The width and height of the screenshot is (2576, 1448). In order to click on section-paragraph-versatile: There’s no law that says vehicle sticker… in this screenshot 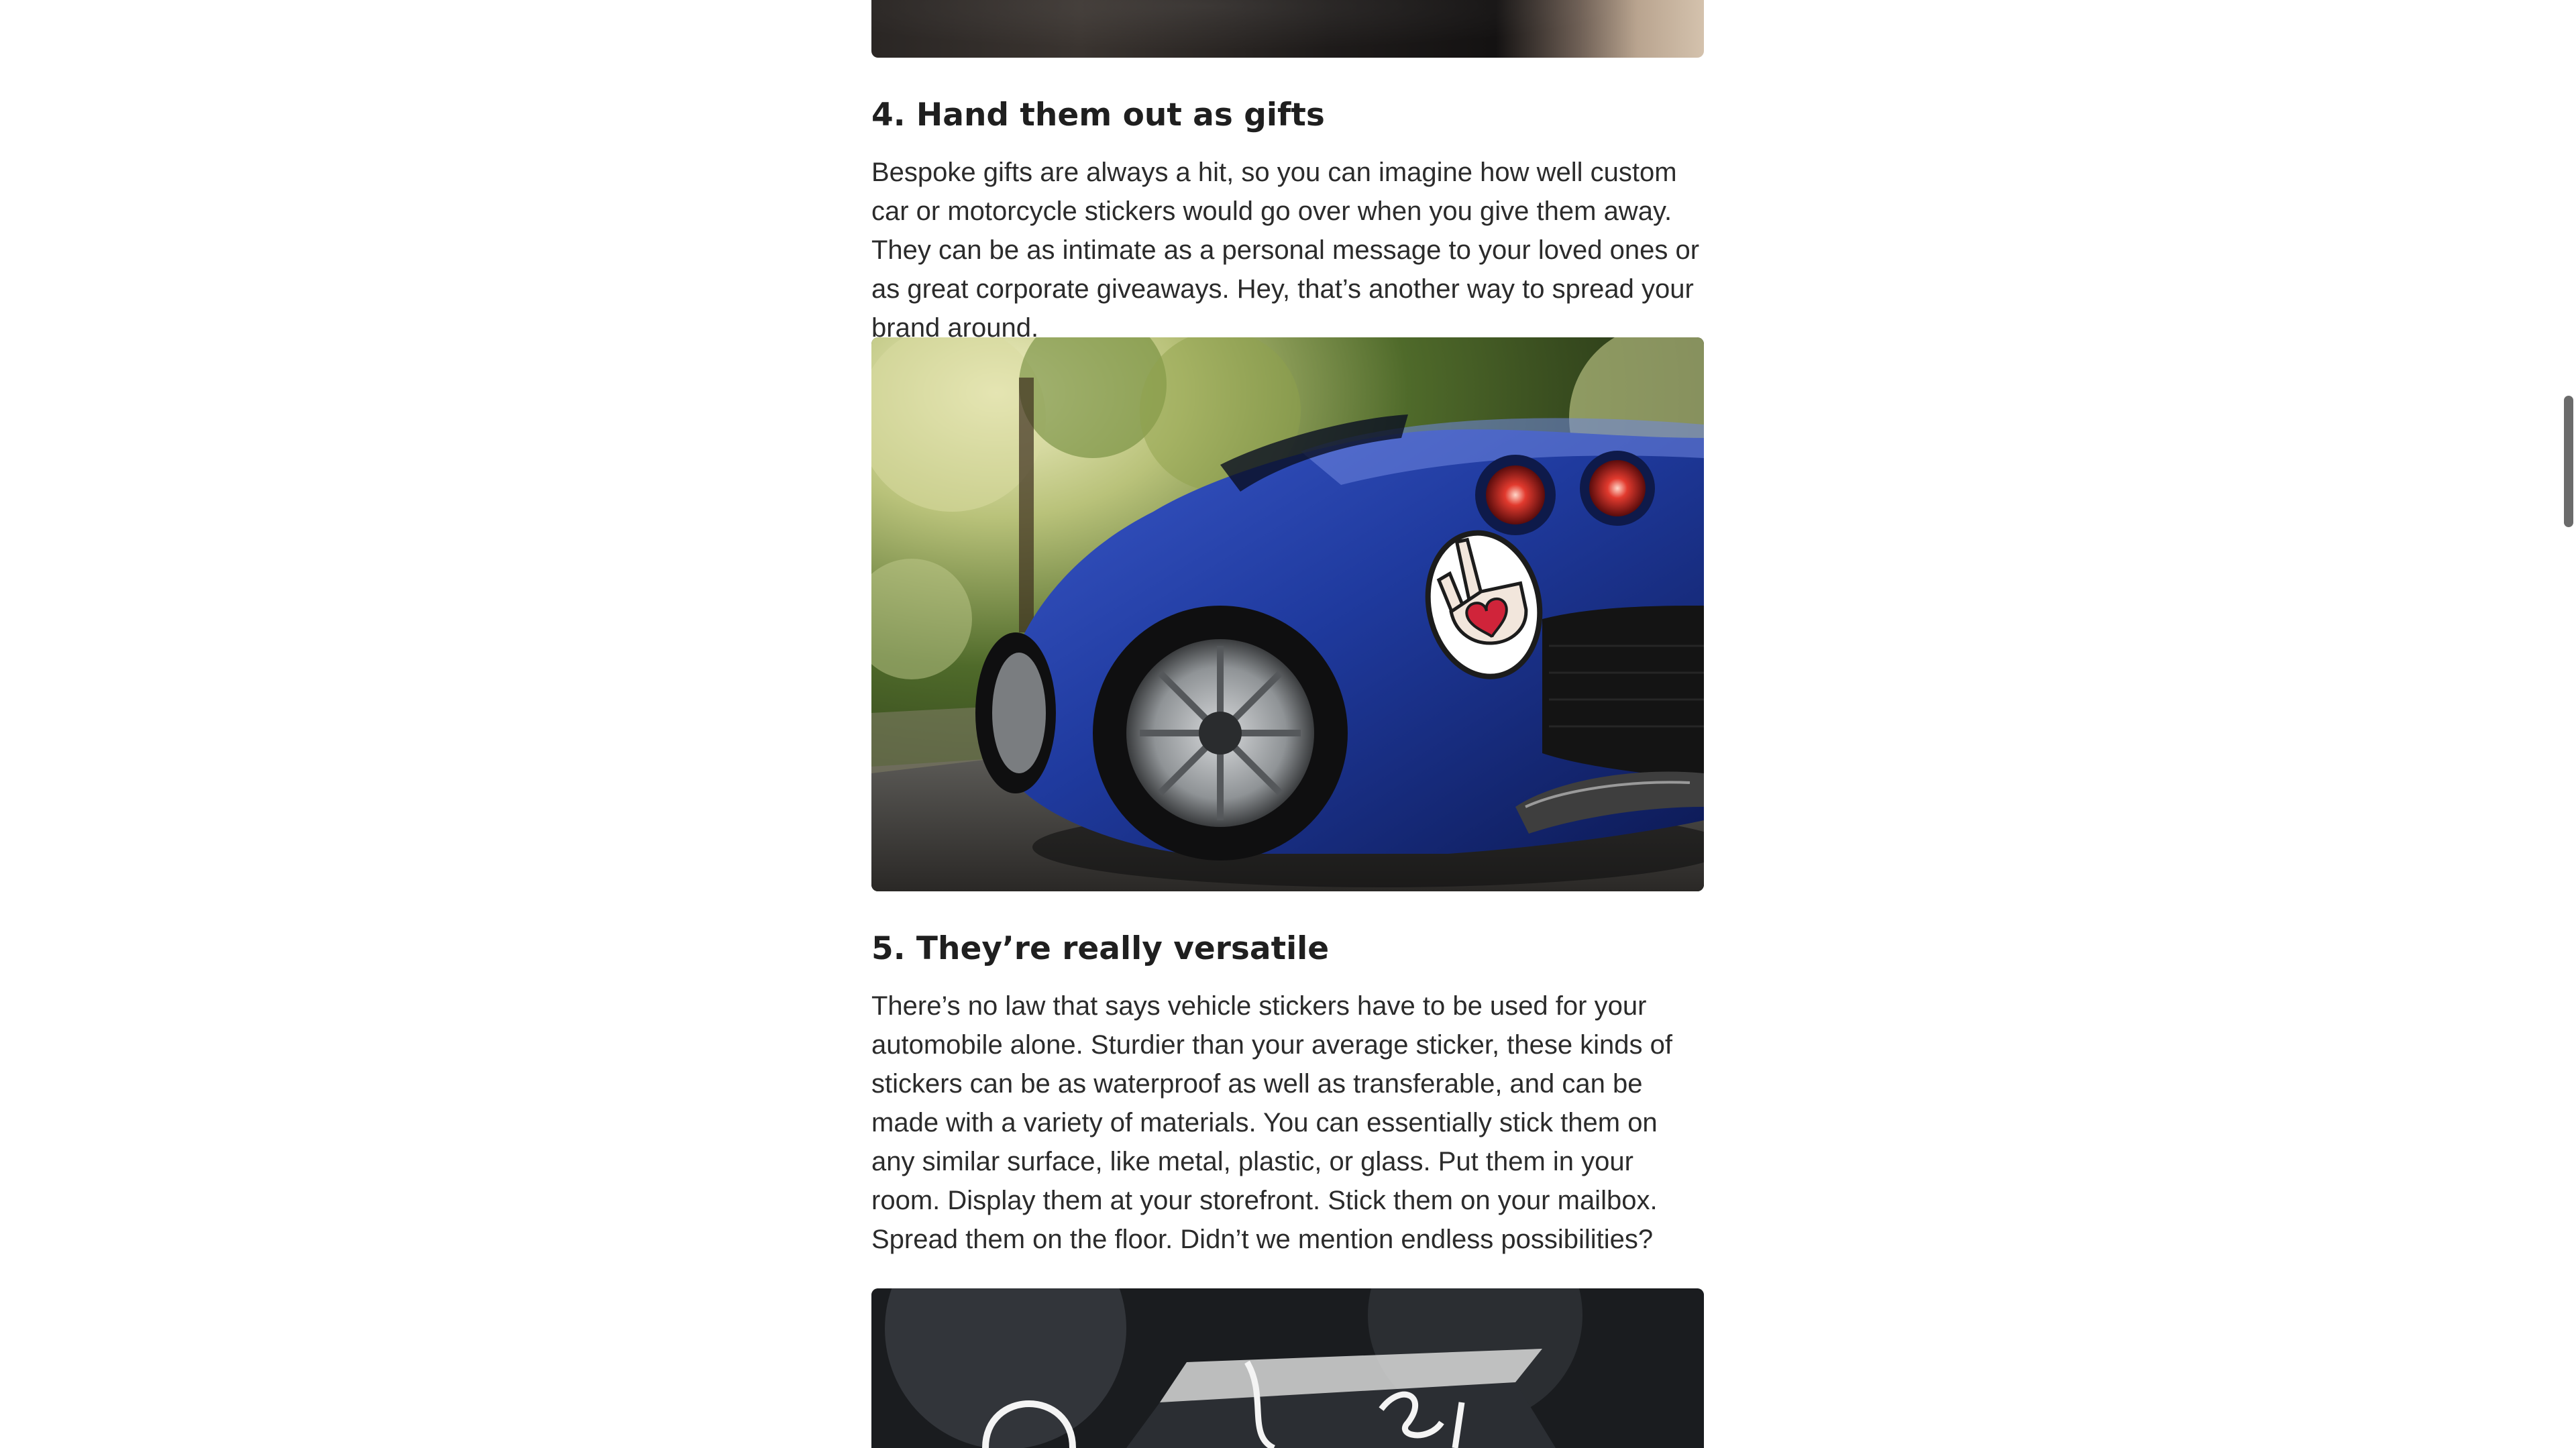, I will do `click(1272, 1122)`.